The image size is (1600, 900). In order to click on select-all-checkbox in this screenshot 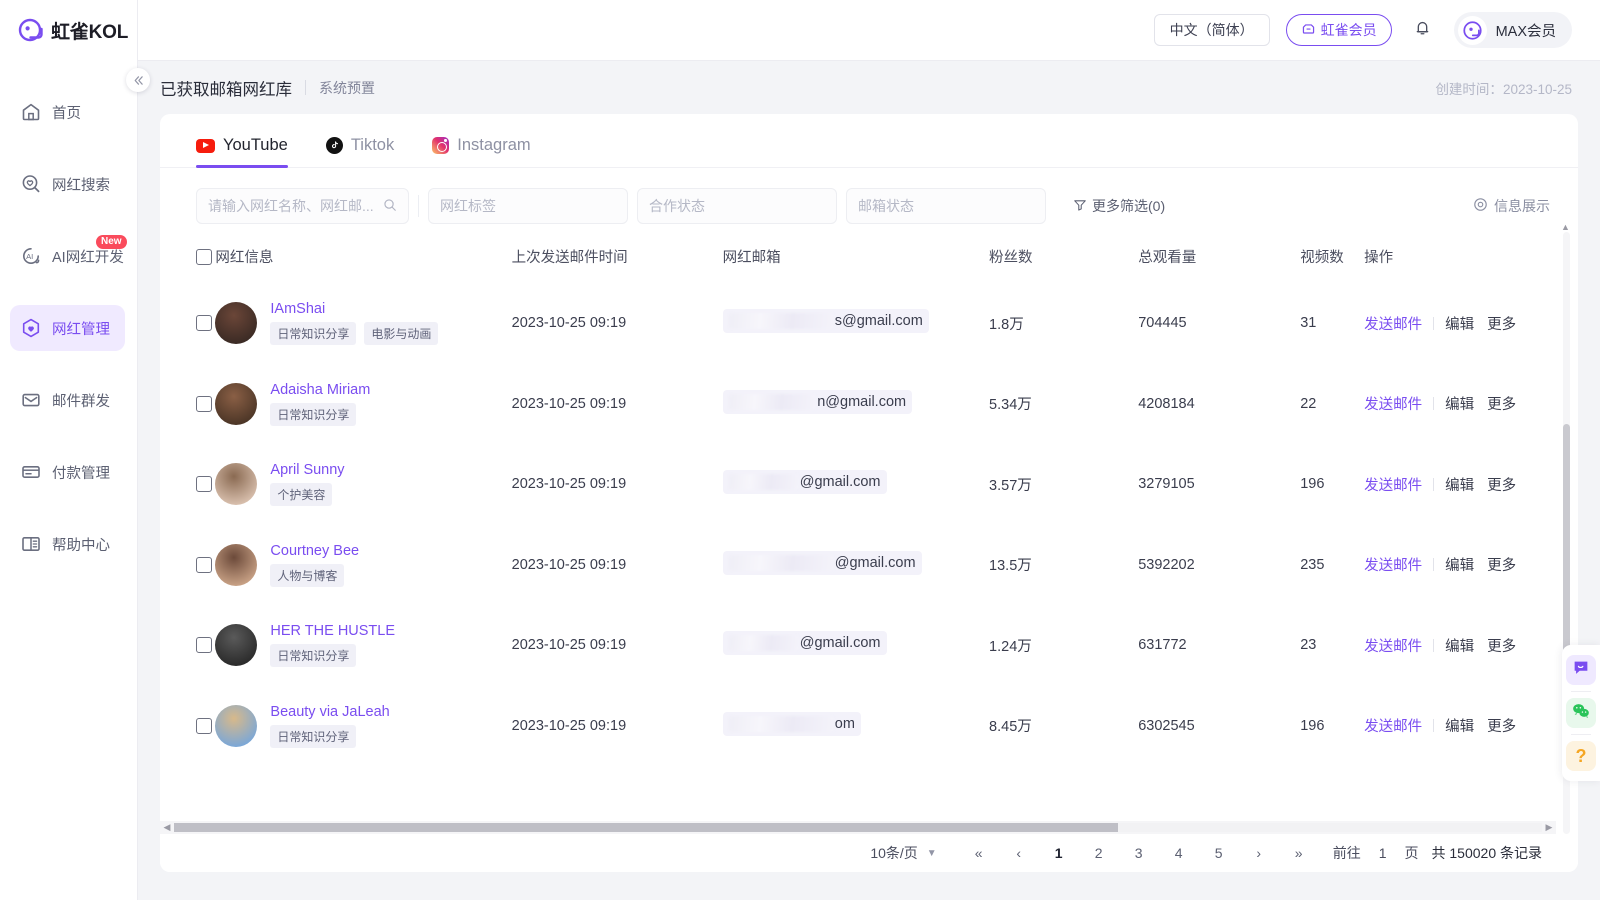, I will do `click(204, 256)`.